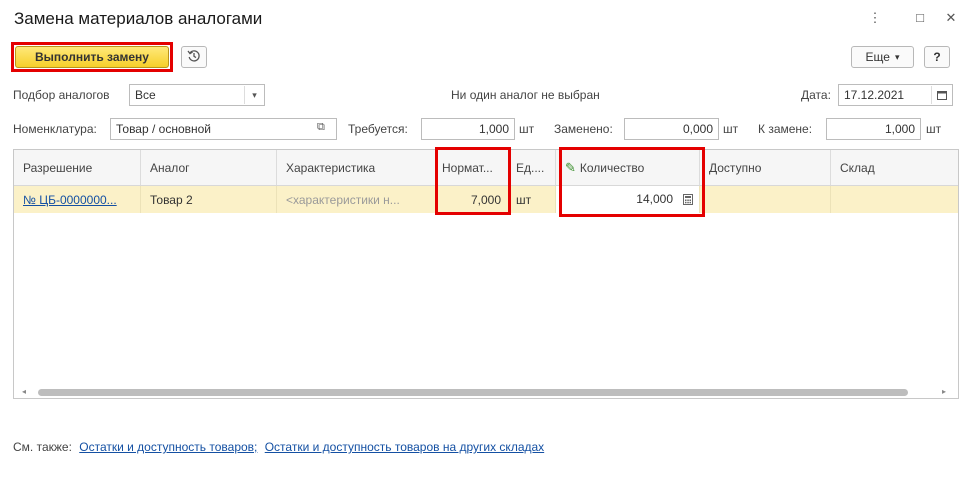 This screenshot has width=972, height=477. I want to click on history-button, so click(194, 57).